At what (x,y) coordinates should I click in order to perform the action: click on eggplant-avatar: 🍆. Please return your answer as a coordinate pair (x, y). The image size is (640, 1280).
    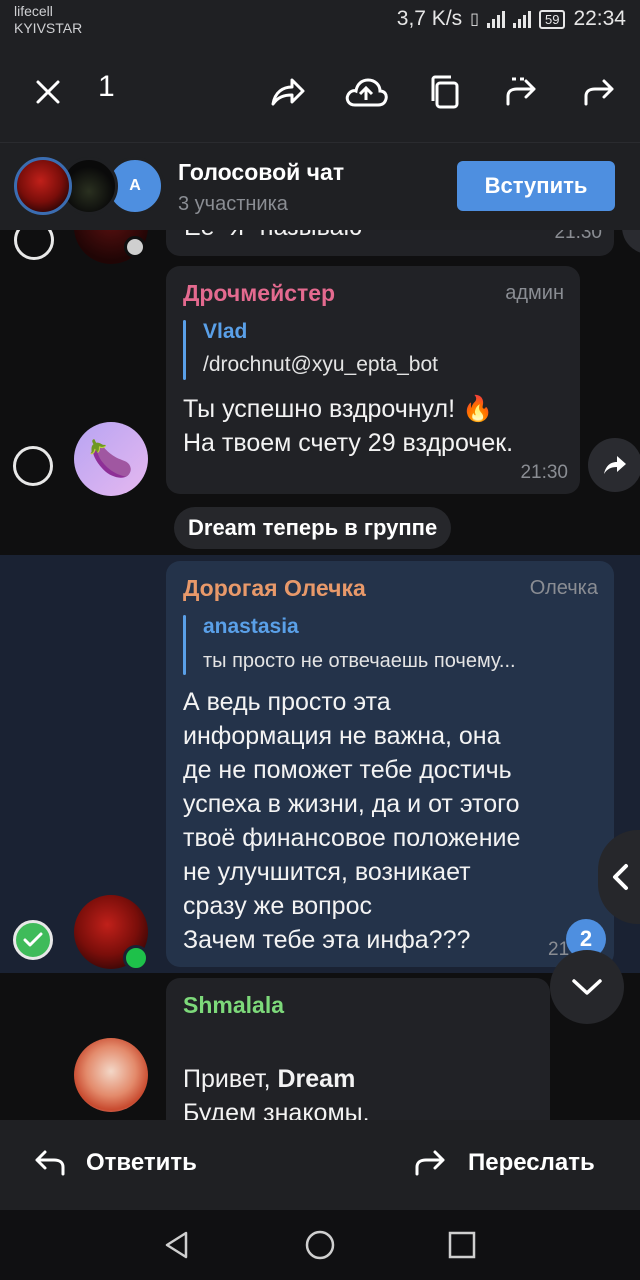
    Looking at the image, I should click on (111, 459).